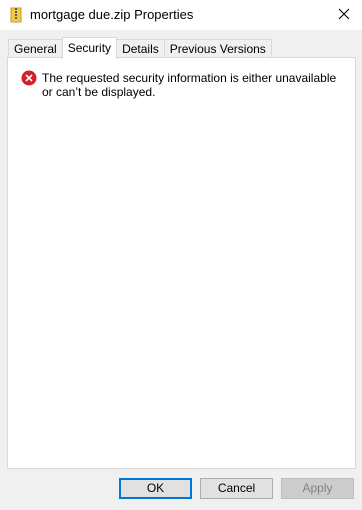 Image resolution: width=362 pixels, height=510 pixels. What do you see at coordinates (29, 78) in the screenshot?
I see `error-icon` at bounding box center [29, 78].